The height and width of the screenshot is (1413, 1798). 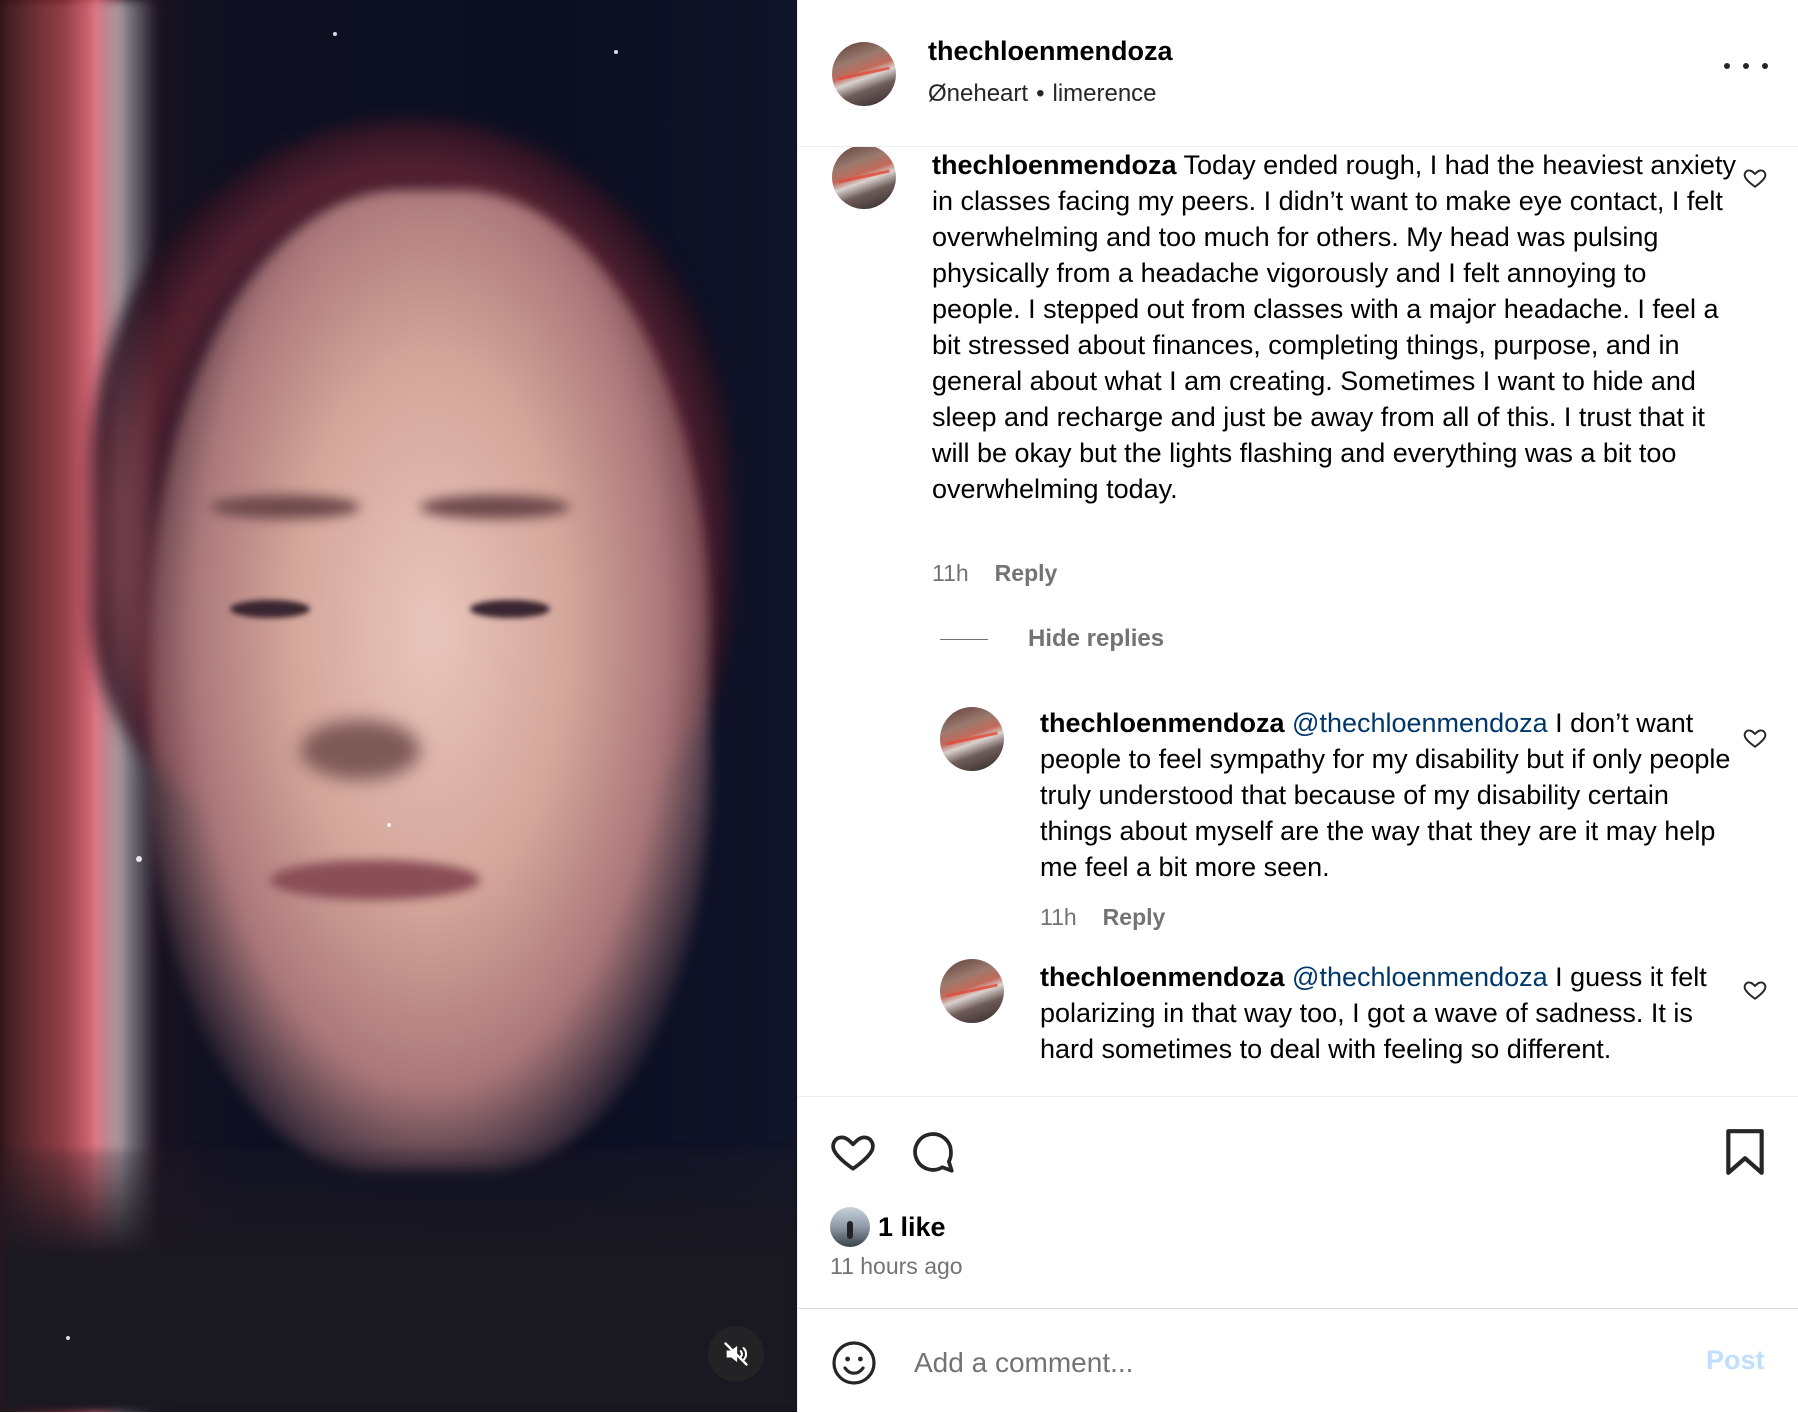 What do you see at coordinates (854, 1363) in the screenshot?
I see `emoji-icon` at bounding box center [854, 1363].